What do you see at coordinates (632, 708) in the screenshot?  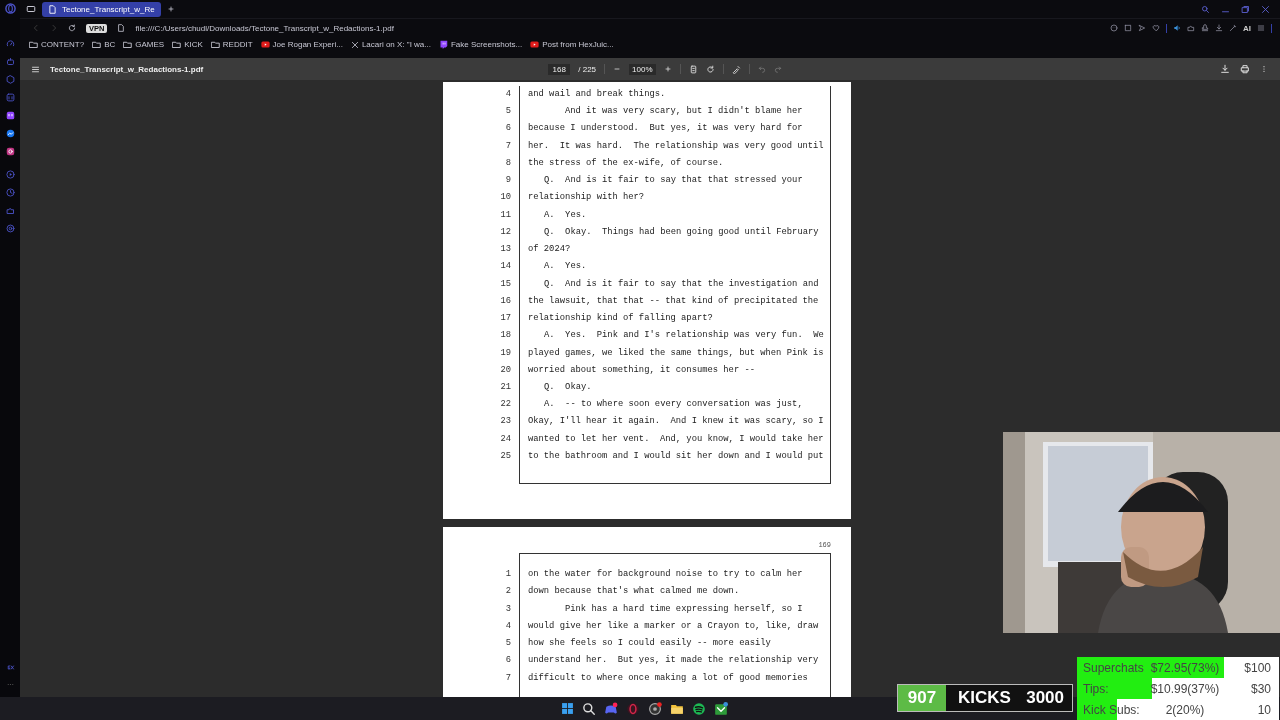 I see `ring-icon` at bounding box center [632, 708].